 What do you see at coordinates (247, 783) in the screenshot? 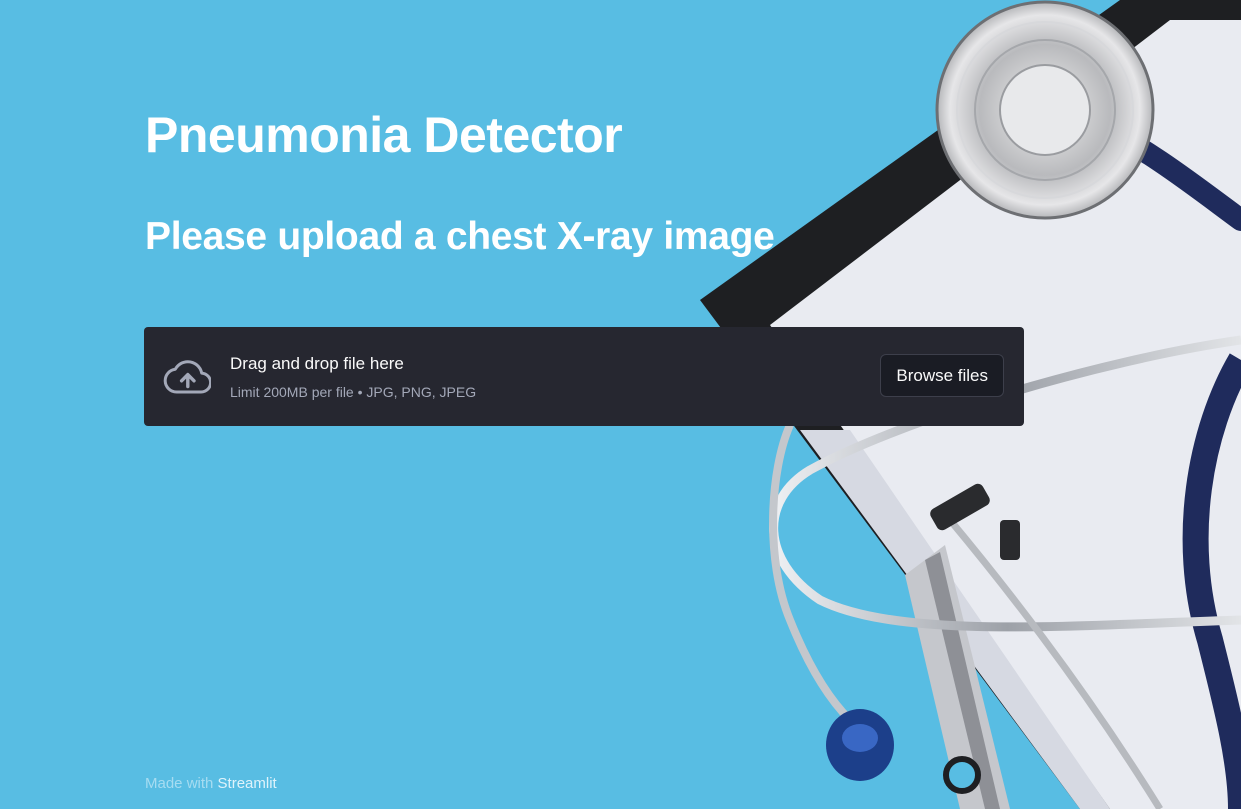
I see `streamlit-link: Streamlit` at bounding box center [247, 783].